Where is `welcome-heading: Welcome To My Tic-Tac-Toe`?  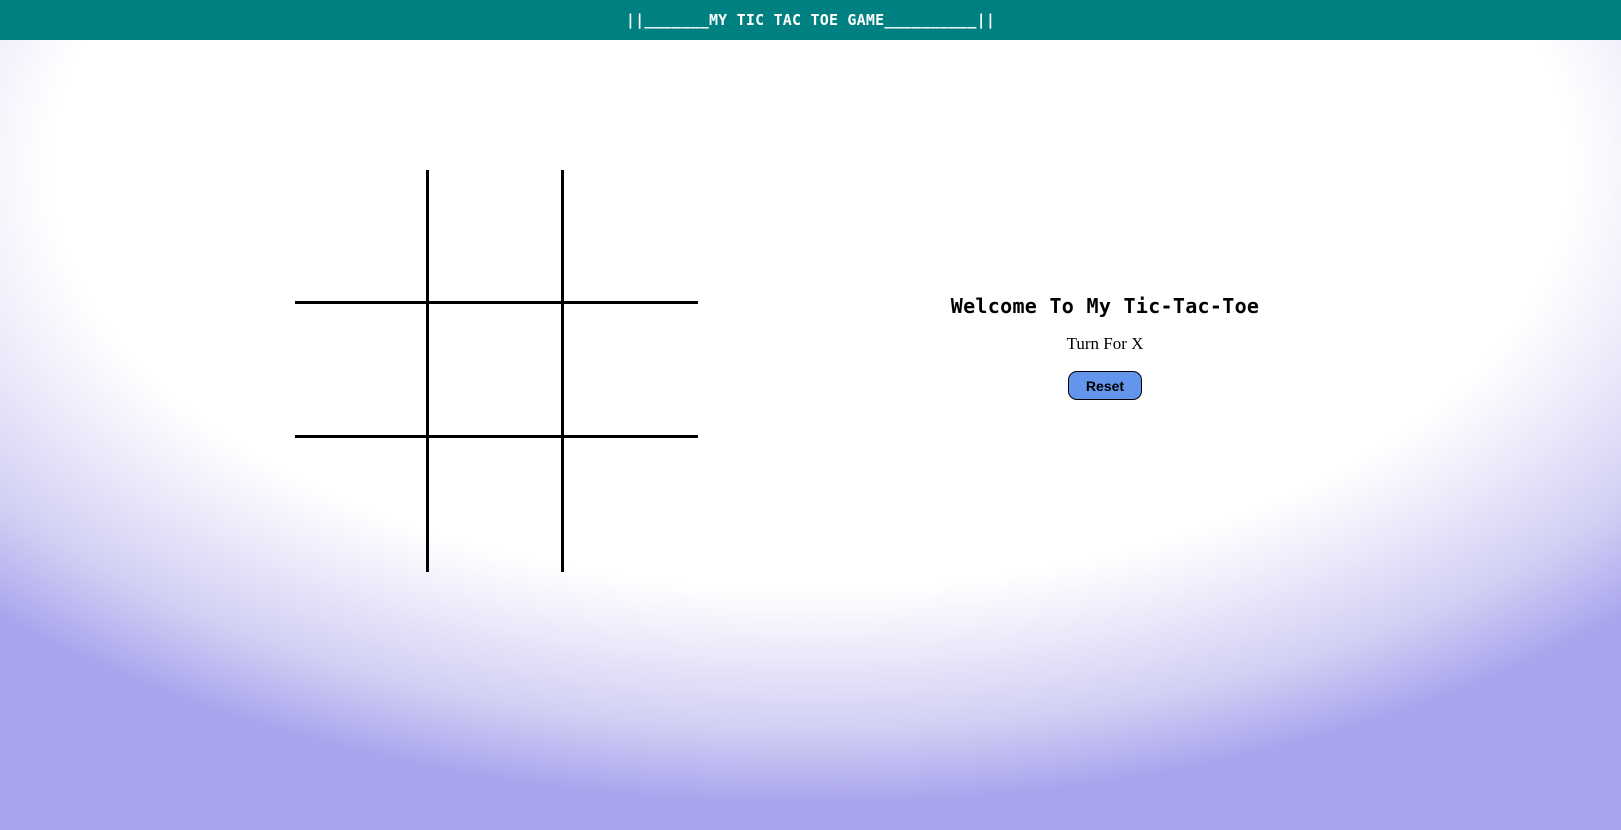 welcome-heading: Welcome To My Tic-Tac-Toe is located at coordinates (1105, 306).